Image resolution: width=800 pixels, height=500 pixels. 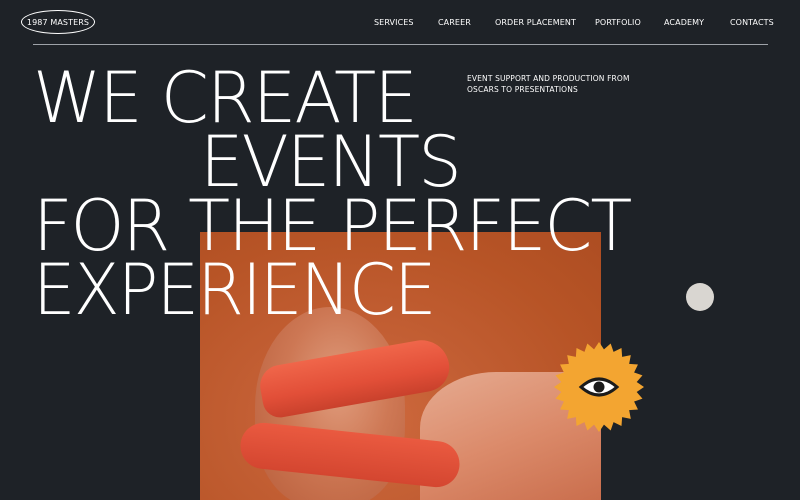 I want to click on nav-item-contacts: CONTACTS, so click(x=752, y=23).